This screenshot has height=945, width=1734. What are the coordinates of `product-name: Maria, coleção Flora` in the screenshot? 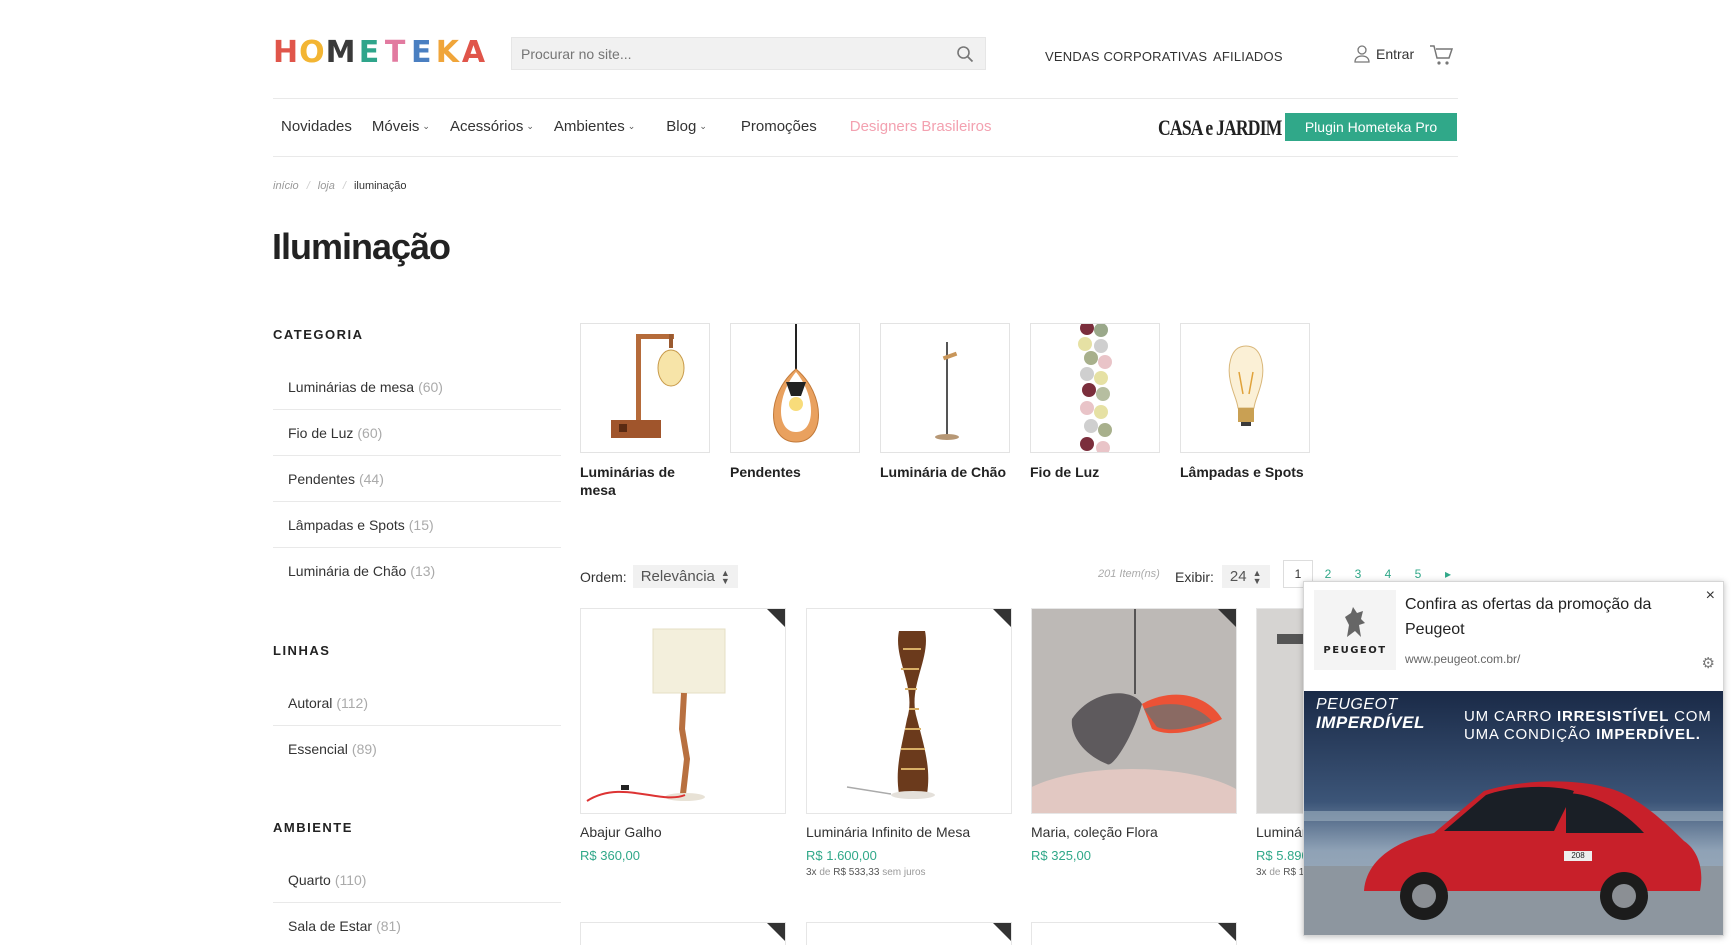 It's located at (1134, 832).